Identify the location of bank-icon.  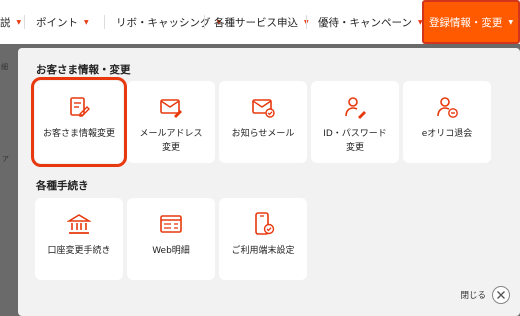
(79, 224).